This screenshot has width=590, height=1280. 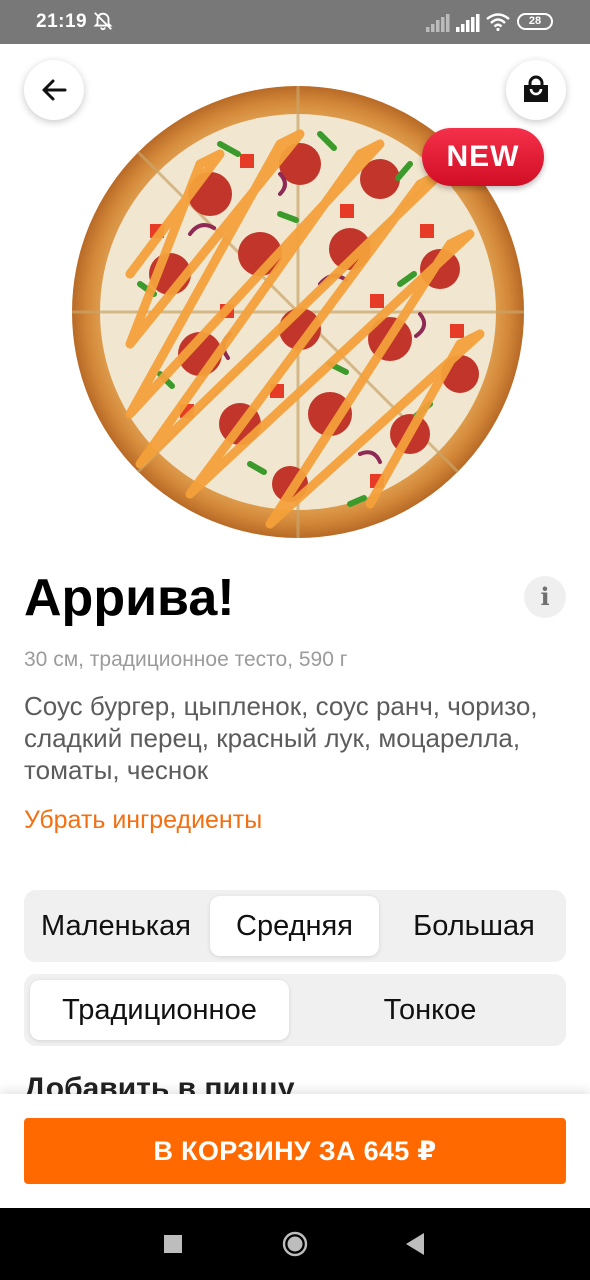 I want to click on size-selector: Маленькая Средняя Большая, so click(x=295, y=926).